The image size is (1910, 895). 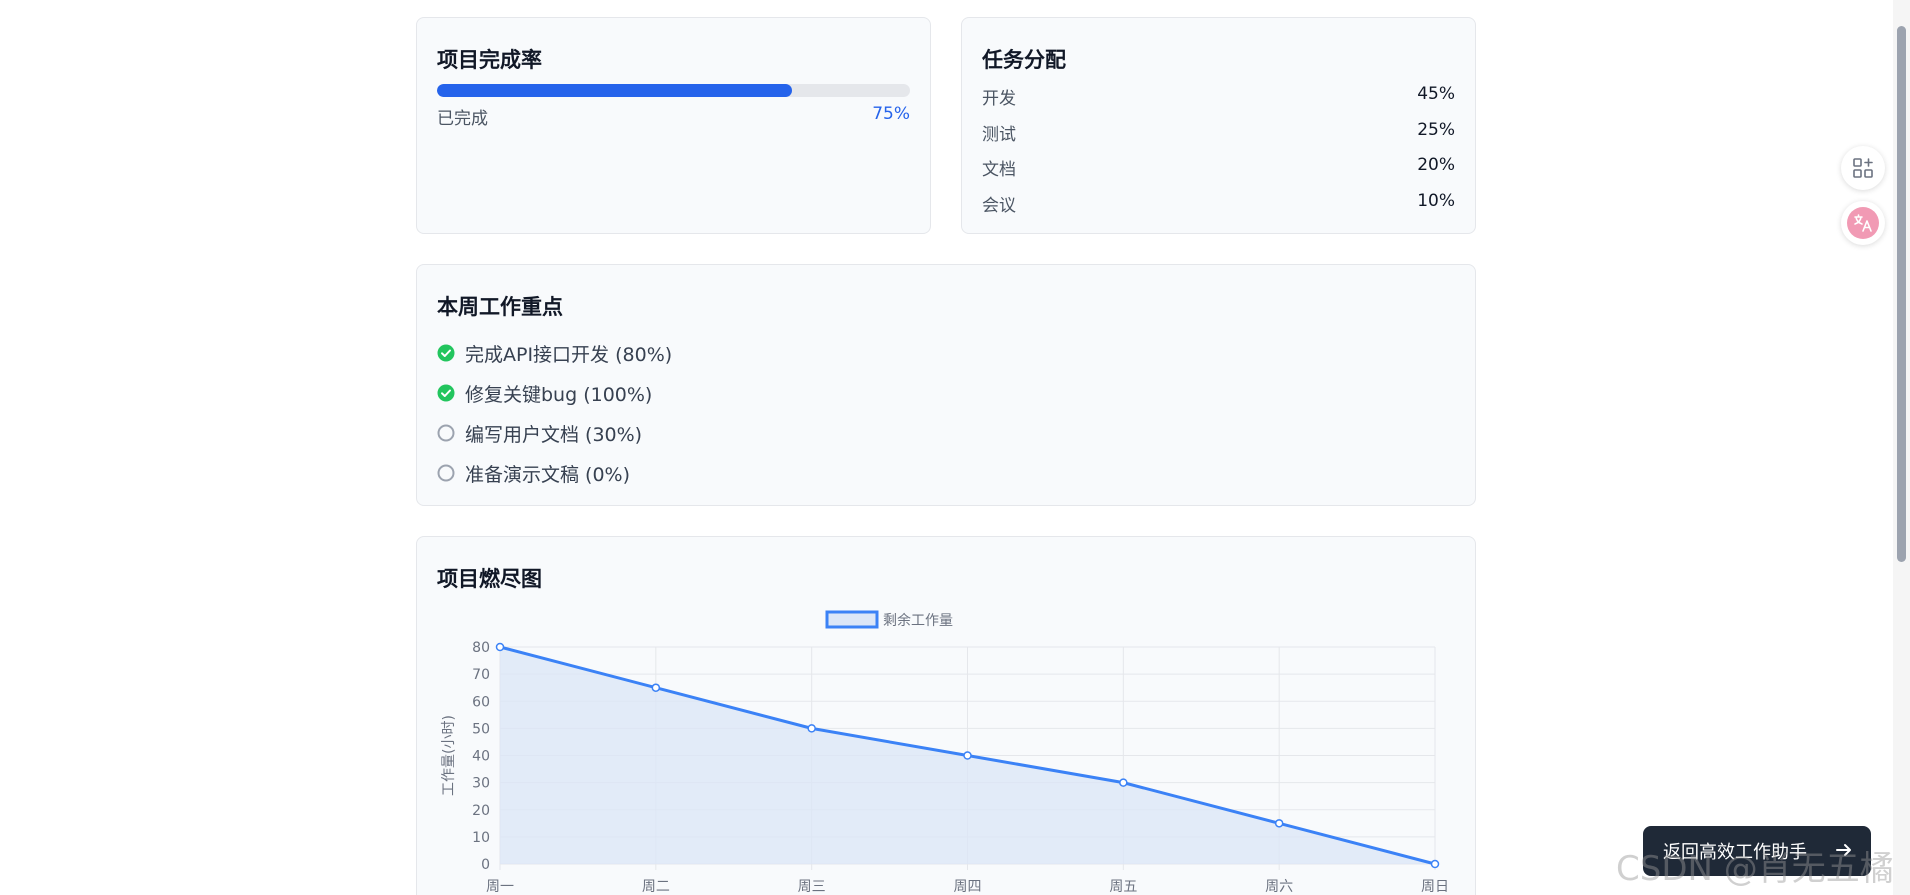 I want to click on task-row-meeting: 会议 10%, so click(x=1218, y=209).